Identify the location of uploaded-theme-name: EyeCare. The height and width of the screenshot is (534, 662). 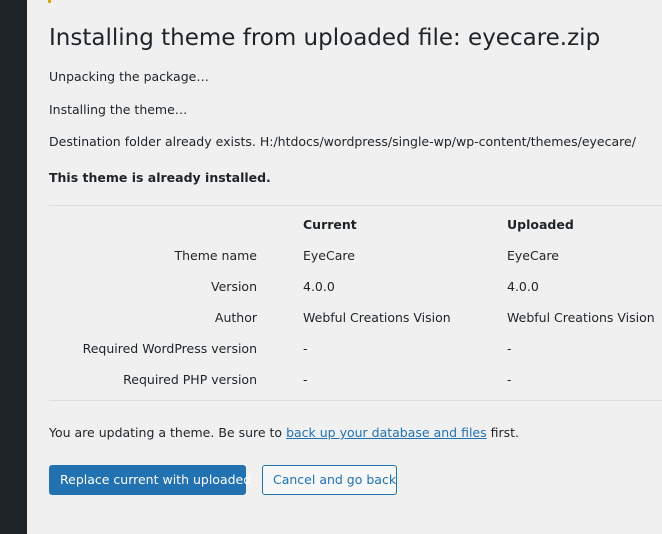
(533, 255).